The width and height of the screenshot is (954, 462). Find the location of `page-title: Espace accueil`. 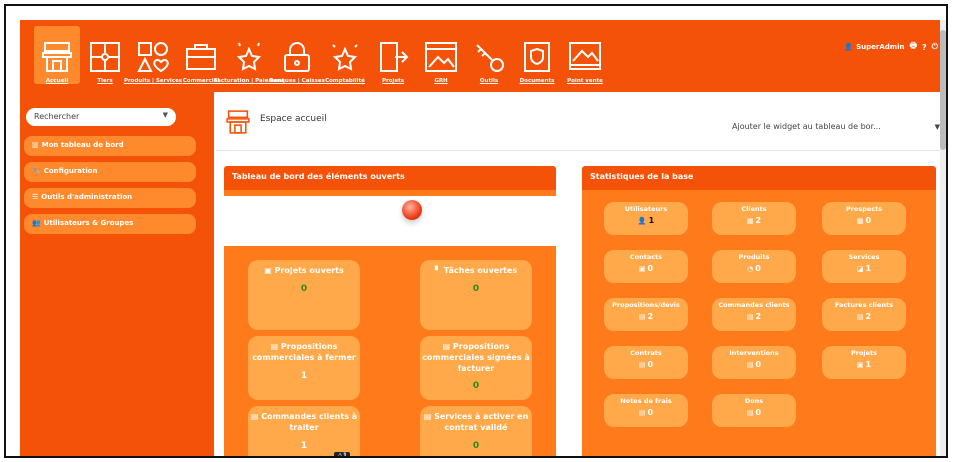

page-title: Espace accueil is located at coordinates (293, 119).